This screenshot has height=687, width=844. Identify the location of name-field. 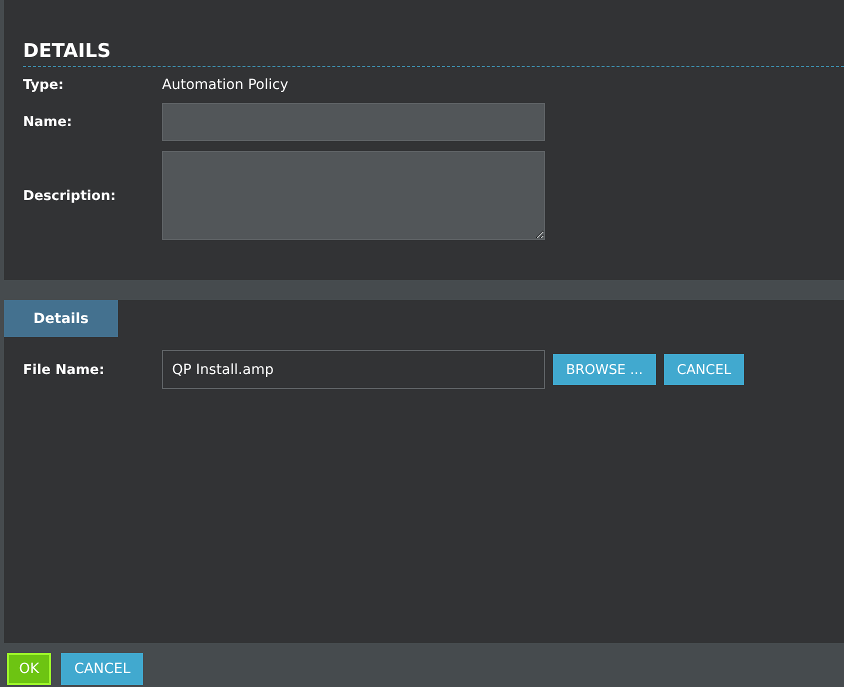
(353, 122).